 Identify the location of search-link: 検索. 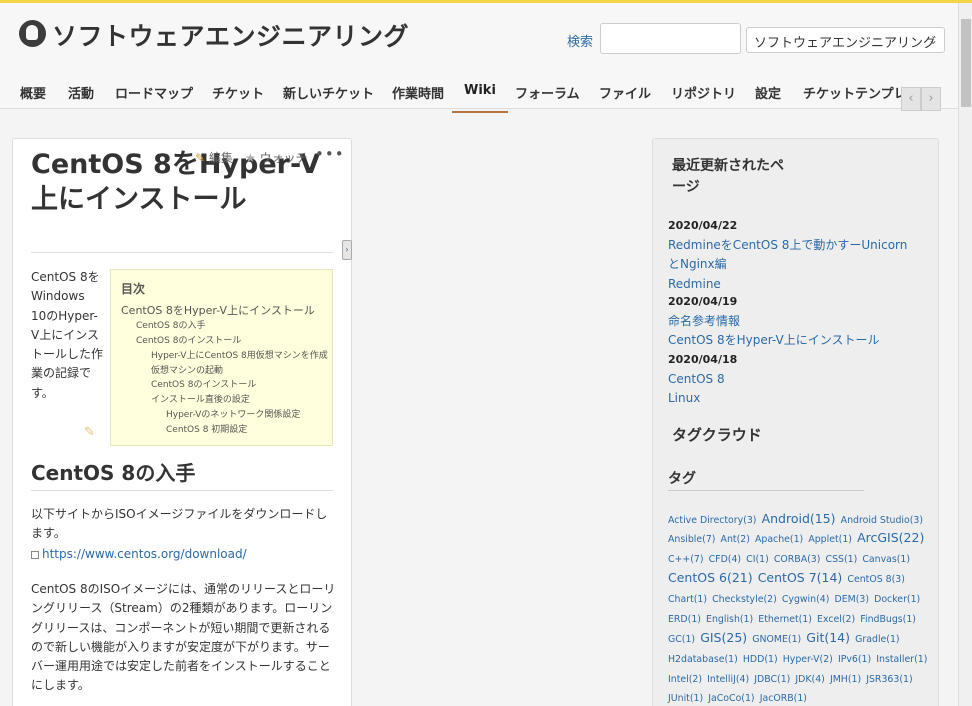
(580, 40).